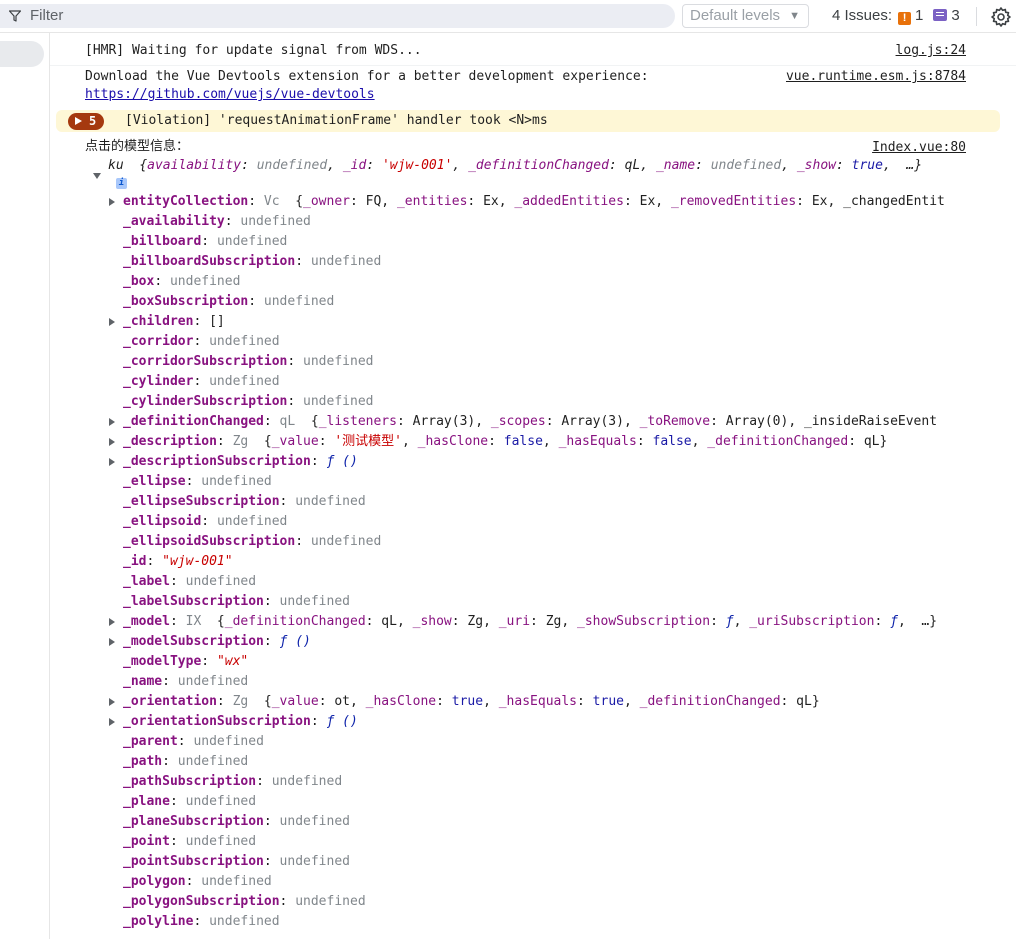  I want to click on property-row: _cylinderSubscription: undefined, so click(248, 401).